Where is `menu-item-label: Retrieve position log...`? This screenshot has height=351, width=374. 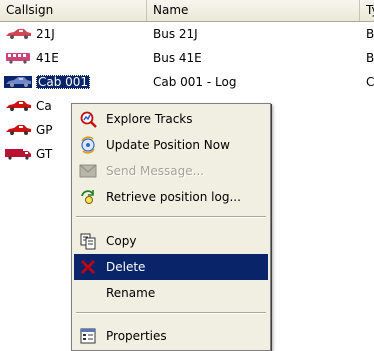
menu-item-label: Retrieve position log... is located at coordinates (173, 197).